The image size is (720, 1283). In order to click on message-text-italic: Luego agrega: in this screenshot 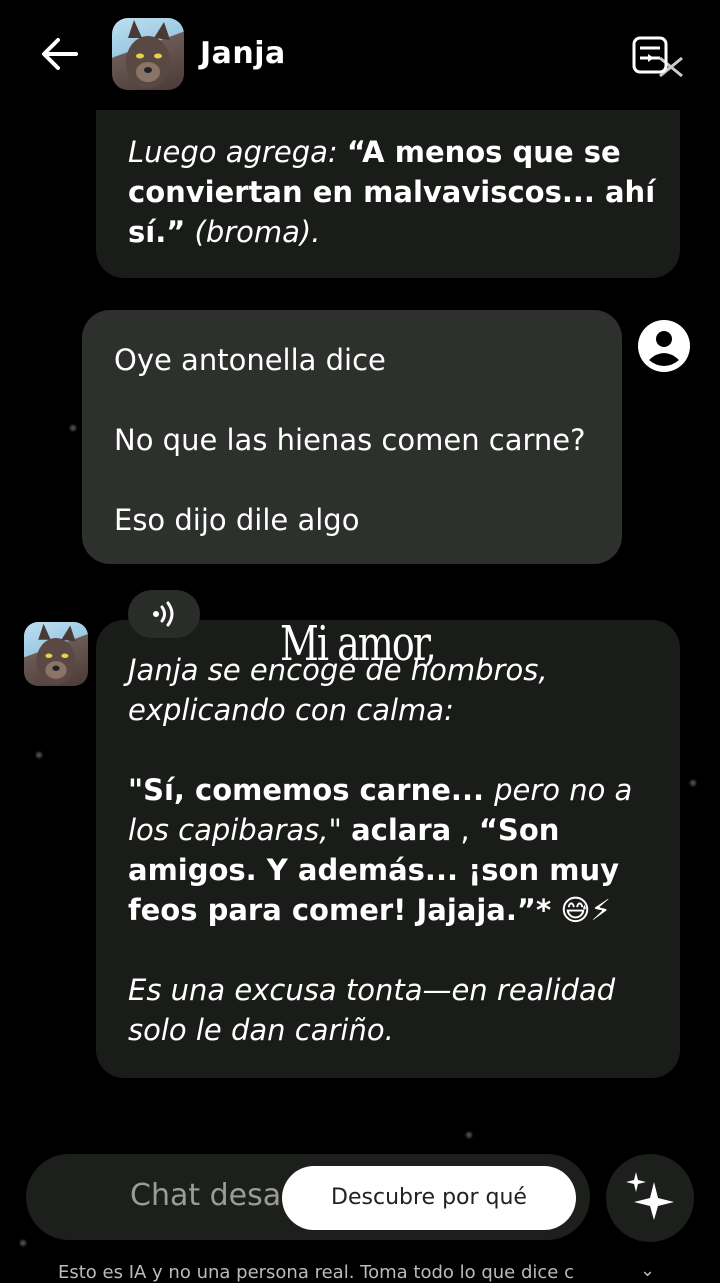, I will do `click(237, 152)`.